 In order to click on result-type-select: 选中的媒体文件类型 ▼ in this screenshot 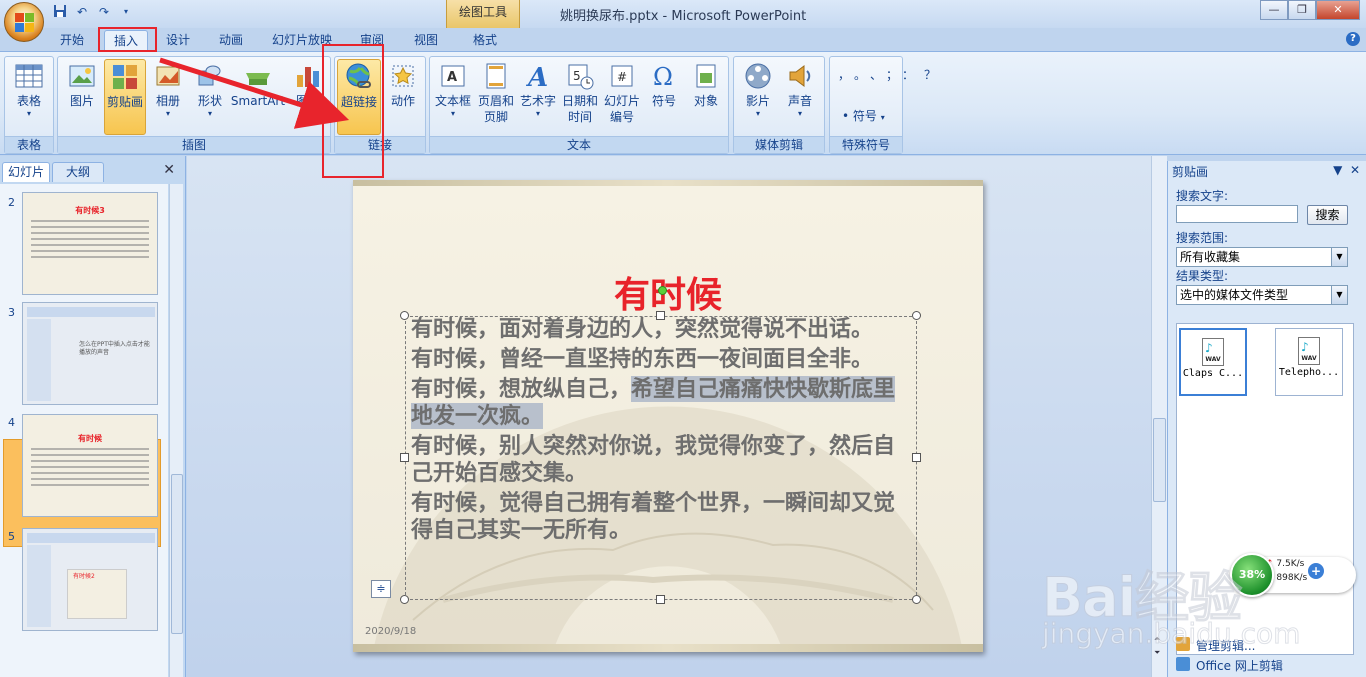, I will do `click(1262, 295)`.